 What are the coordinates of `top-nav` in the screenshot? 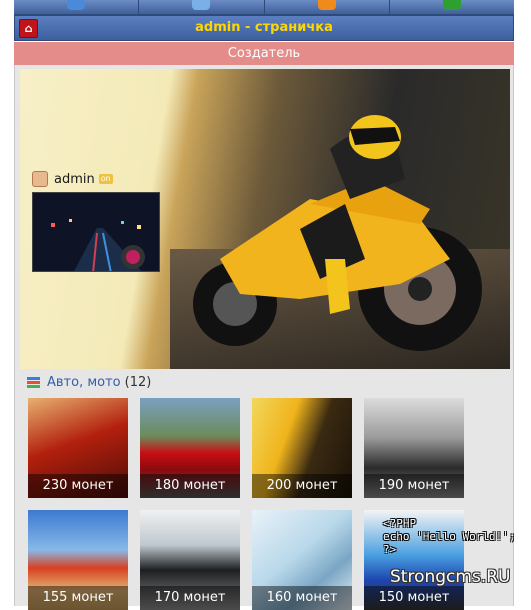 It's located at (264, 7).